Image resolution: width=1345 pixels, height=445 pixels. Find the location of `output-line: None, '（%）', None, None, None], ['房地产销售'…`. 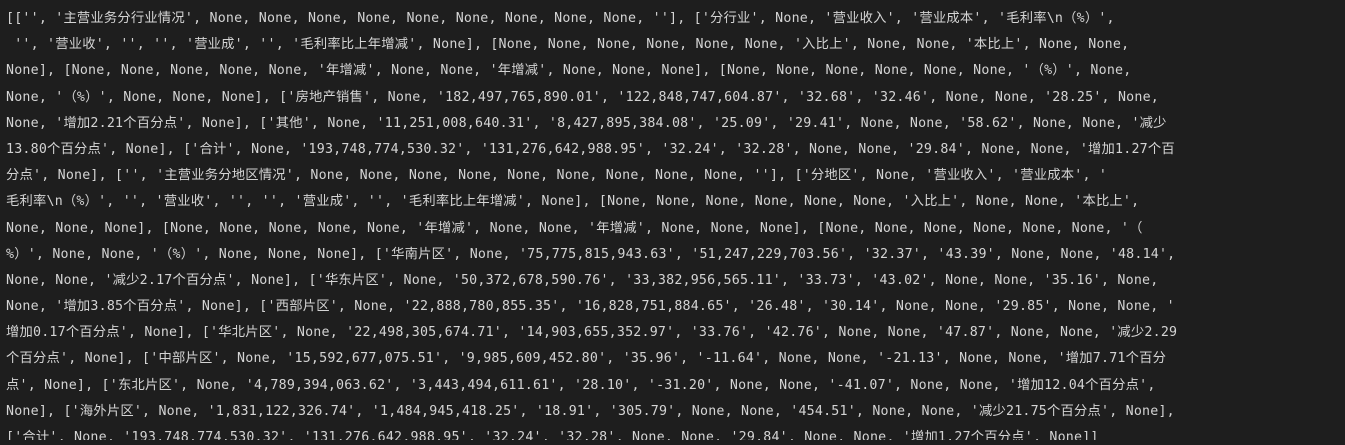

output-line: None, '（%）', None, None, None], ['房地产销售'… is located at coordinates (582, 97).